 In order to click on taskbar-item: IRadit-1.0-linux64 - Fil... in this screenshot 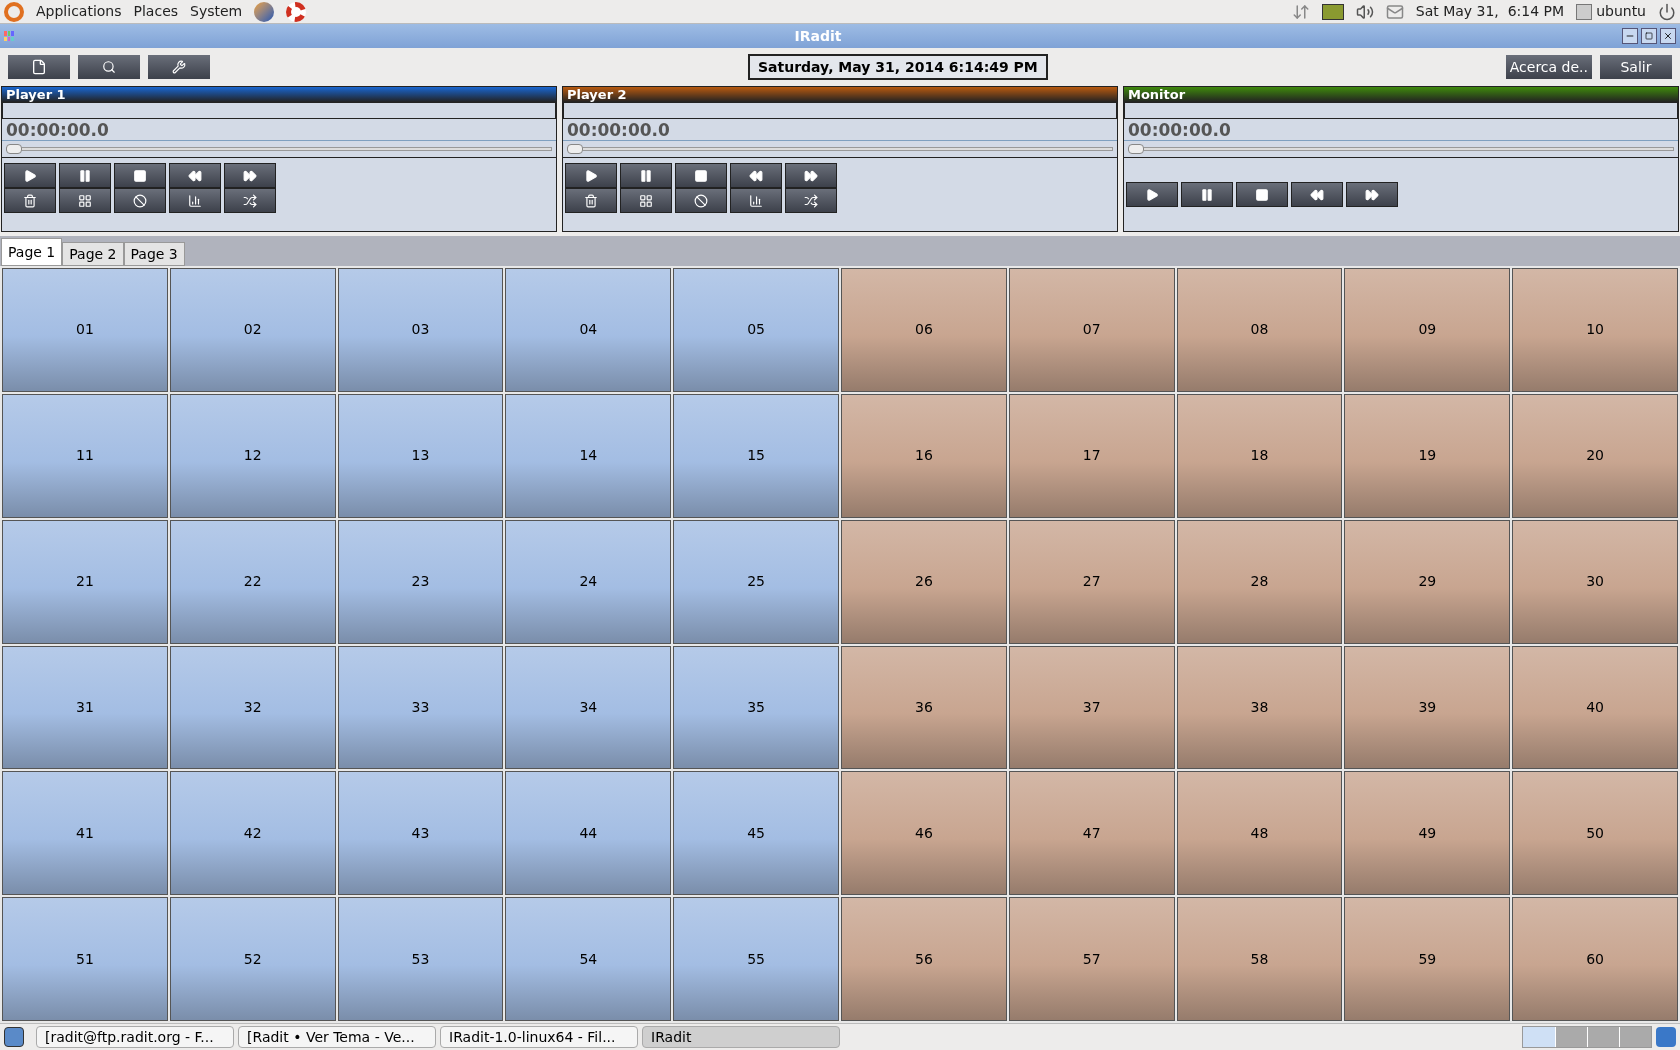, I will do `click(539, 1037)`.